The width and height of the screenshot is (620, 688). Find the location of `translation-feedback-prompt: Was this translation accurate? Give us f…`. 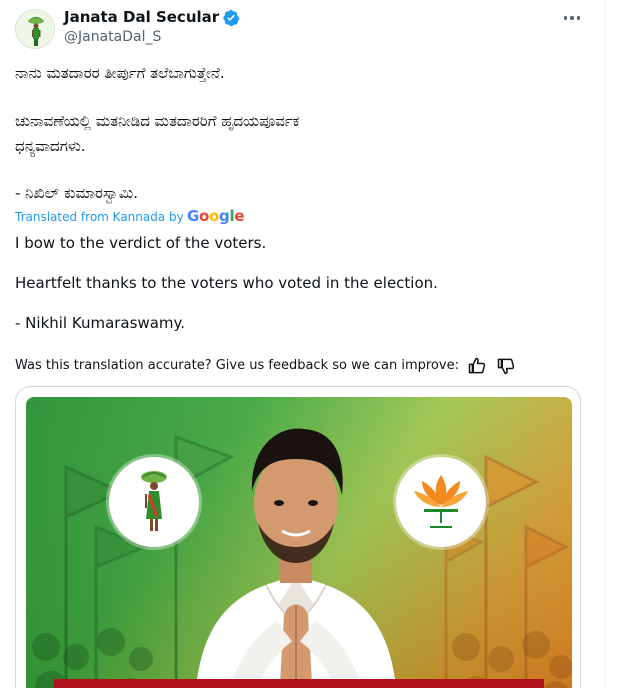

translation-feedback-prompt: Was this translation accurate? Give us f… is located at coordinates (237, 365).